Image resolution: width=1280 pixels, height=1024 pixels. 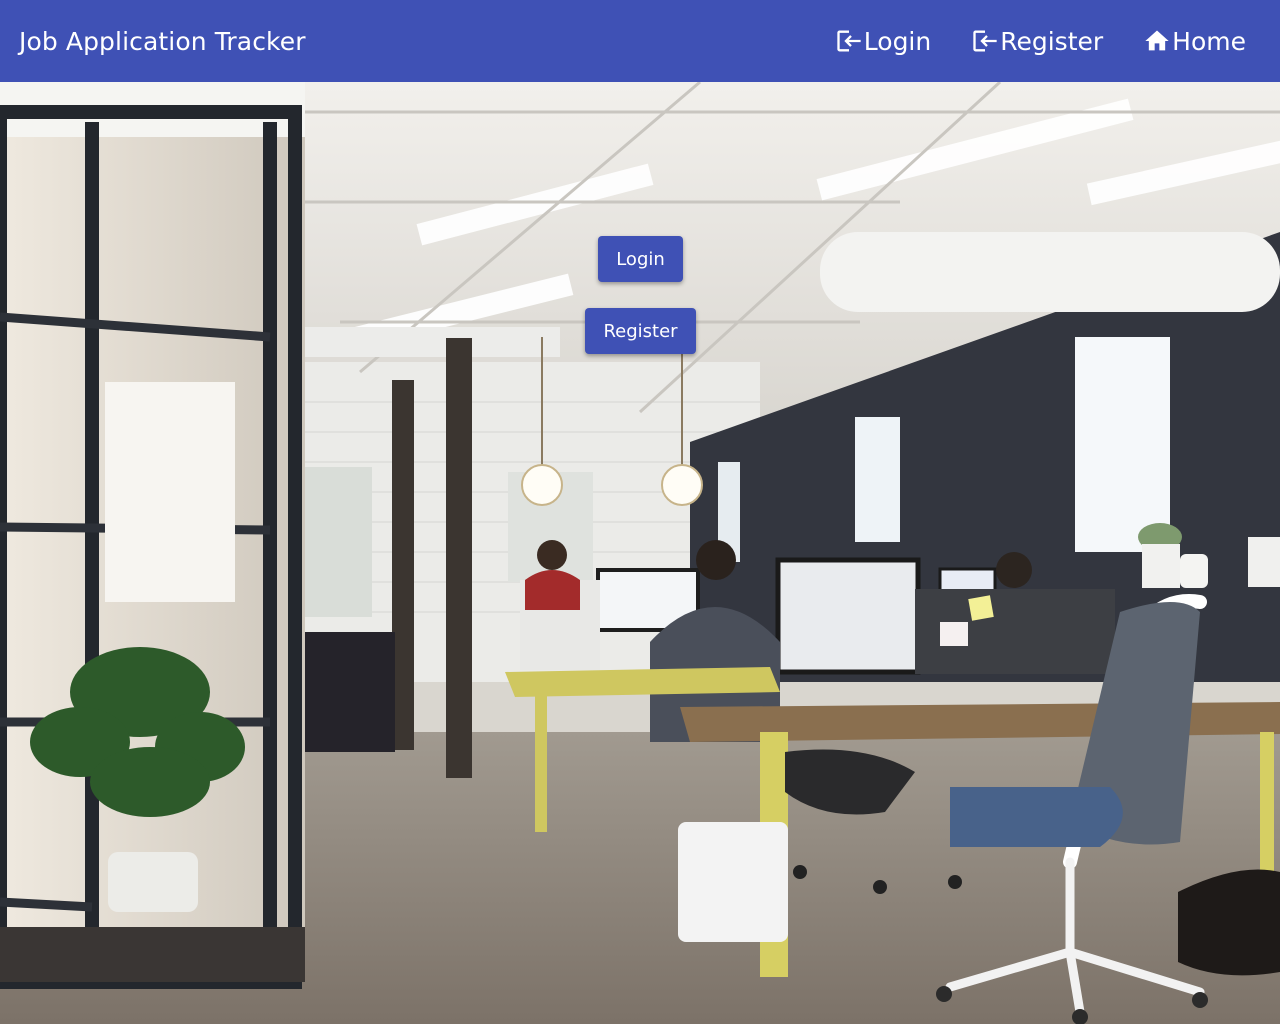 I want to click on top-nav: Login Register Home, so click(x=1040, y=41).